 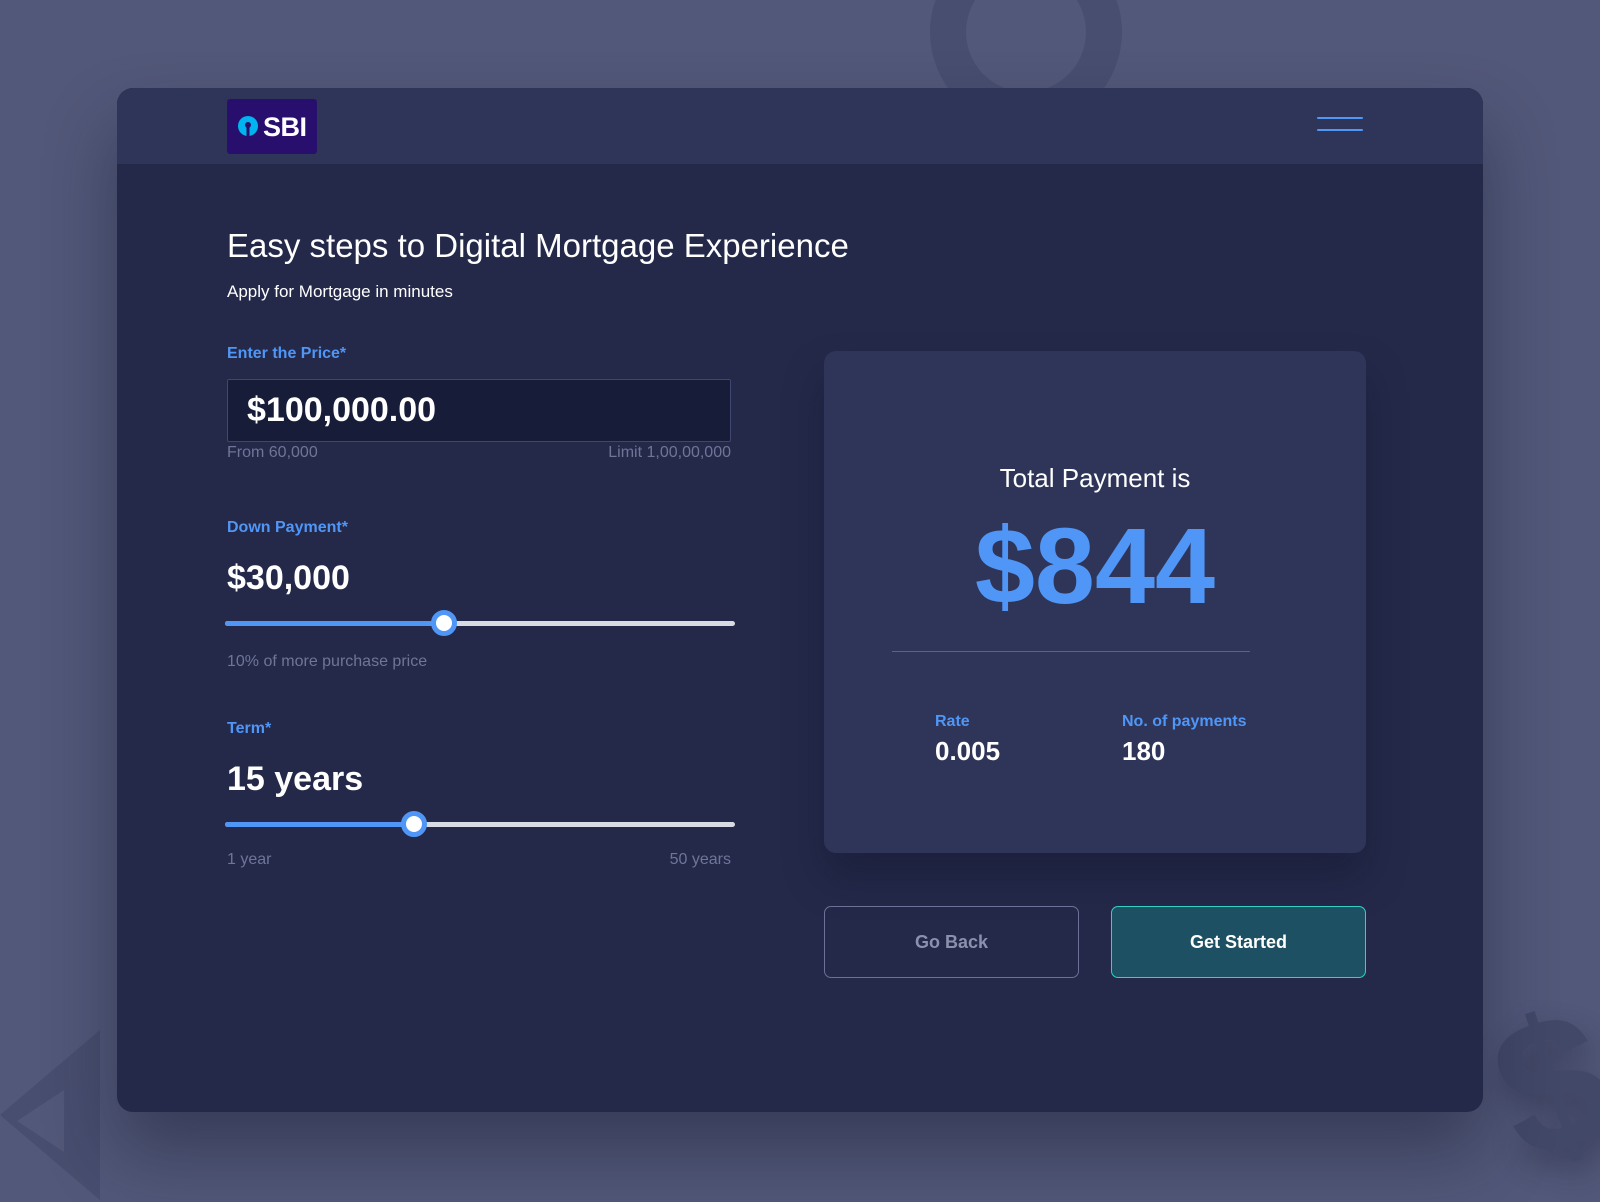 I want to click on sbi-logo: SBI, so click(x=272, y=126).